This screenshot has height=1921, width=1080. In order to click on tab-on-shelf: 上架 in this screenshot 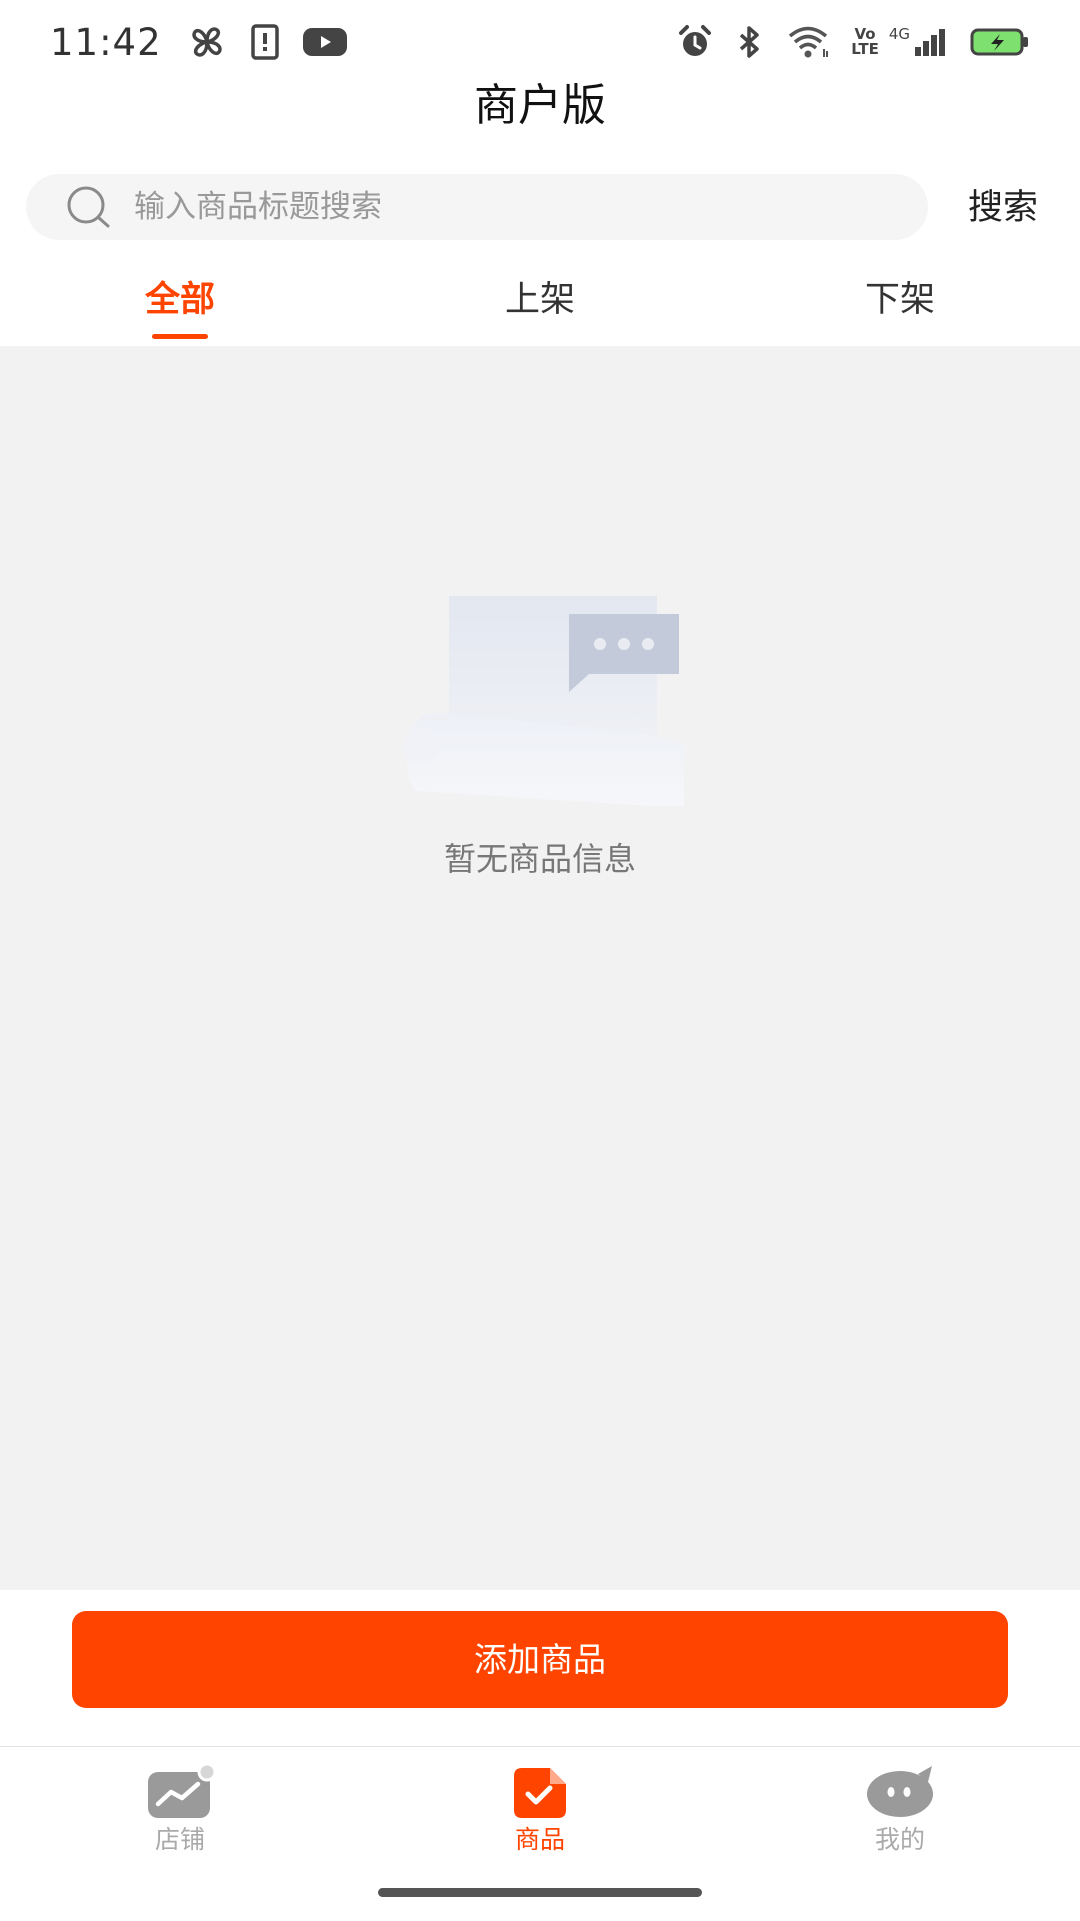, I will do `click(540, 307)`.